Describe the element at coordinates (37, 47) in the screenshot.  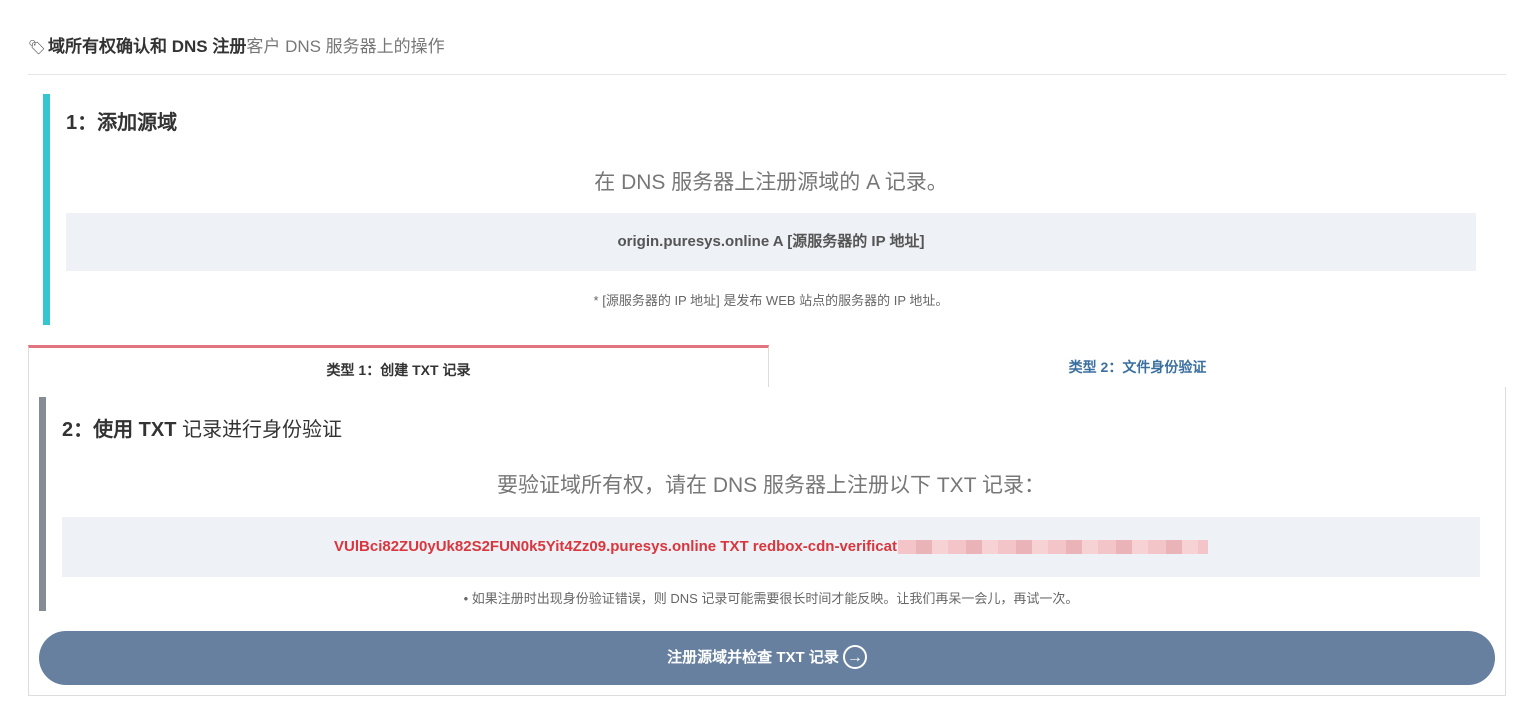
I see `tag-icon: 🏷` at that location.